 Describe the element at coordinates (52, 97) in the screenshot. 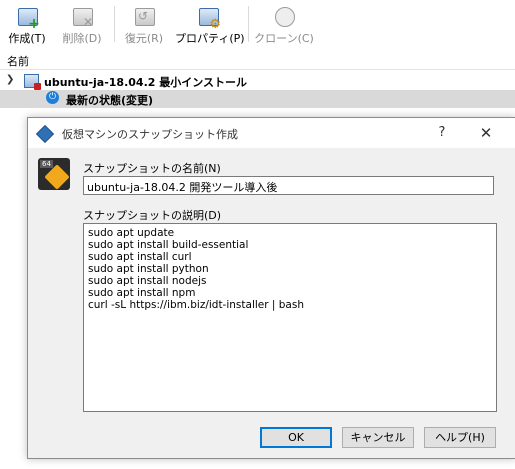

I see `current-state-icon: ⏻` at that location.